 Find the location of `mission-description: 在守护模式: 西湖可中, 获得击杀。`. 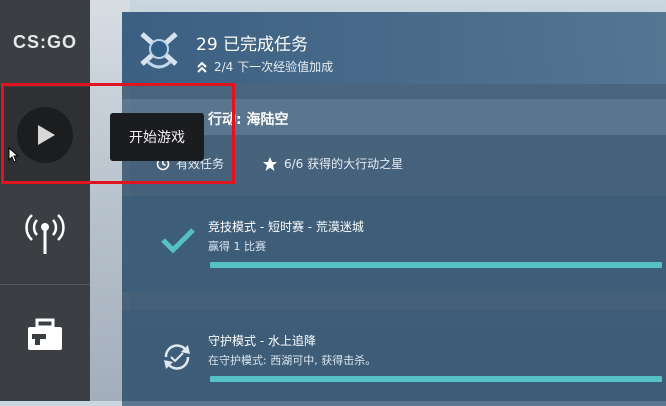

mission-description: 在守护模式: 西湖可中, 获得击杀。 is located at coordinates (292, 360).